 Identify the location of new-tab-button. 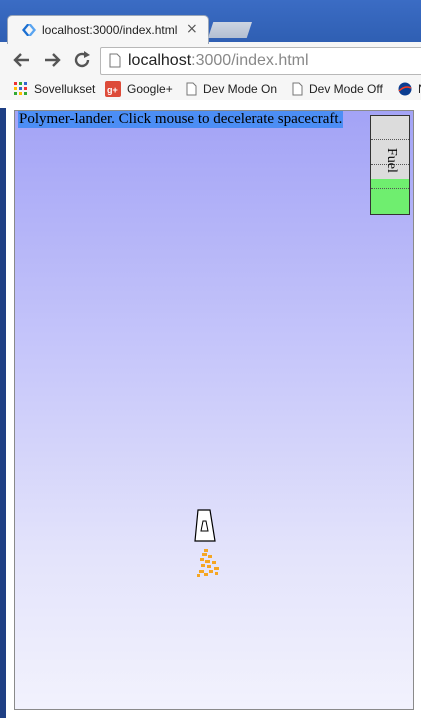
(230, 30).